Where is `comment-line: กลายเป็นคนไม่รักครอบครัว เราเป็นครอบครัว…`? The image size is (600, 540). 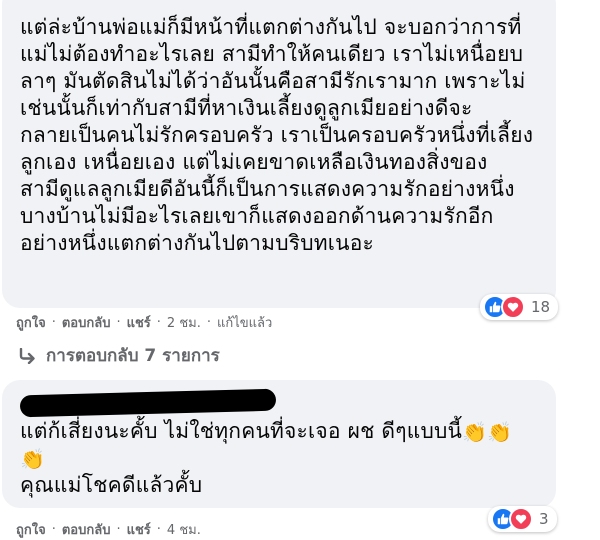 comment-line: กลายเป็นคนไม่รักครอบครัว เราเป็นครอบครัว… is located at coordinates (277, 135).